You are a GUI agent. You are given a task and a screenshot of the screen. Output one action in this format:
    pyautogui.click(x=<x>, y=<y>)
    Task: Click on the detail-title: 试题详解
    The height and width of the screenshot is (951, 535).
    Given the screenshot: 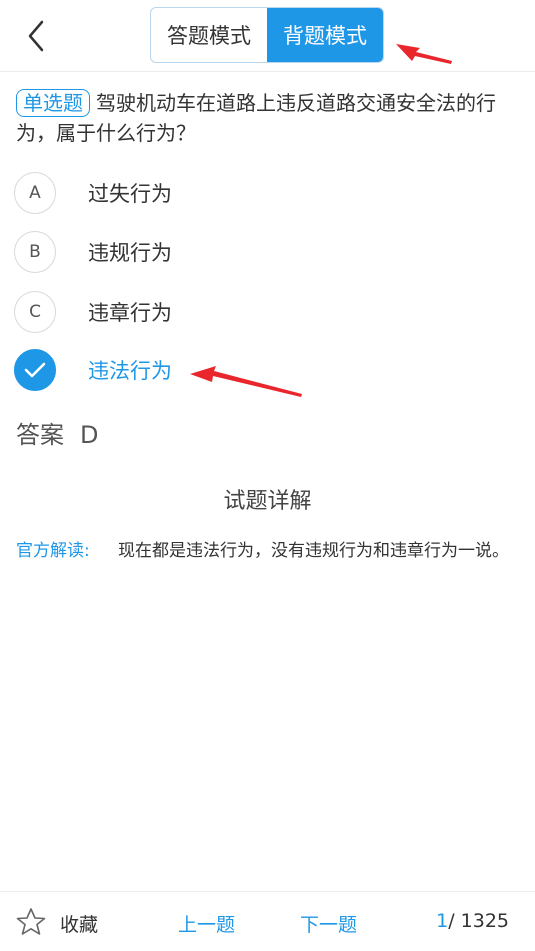 What is the action you would take?
    pyautogui.click(x=267, y=501)
    